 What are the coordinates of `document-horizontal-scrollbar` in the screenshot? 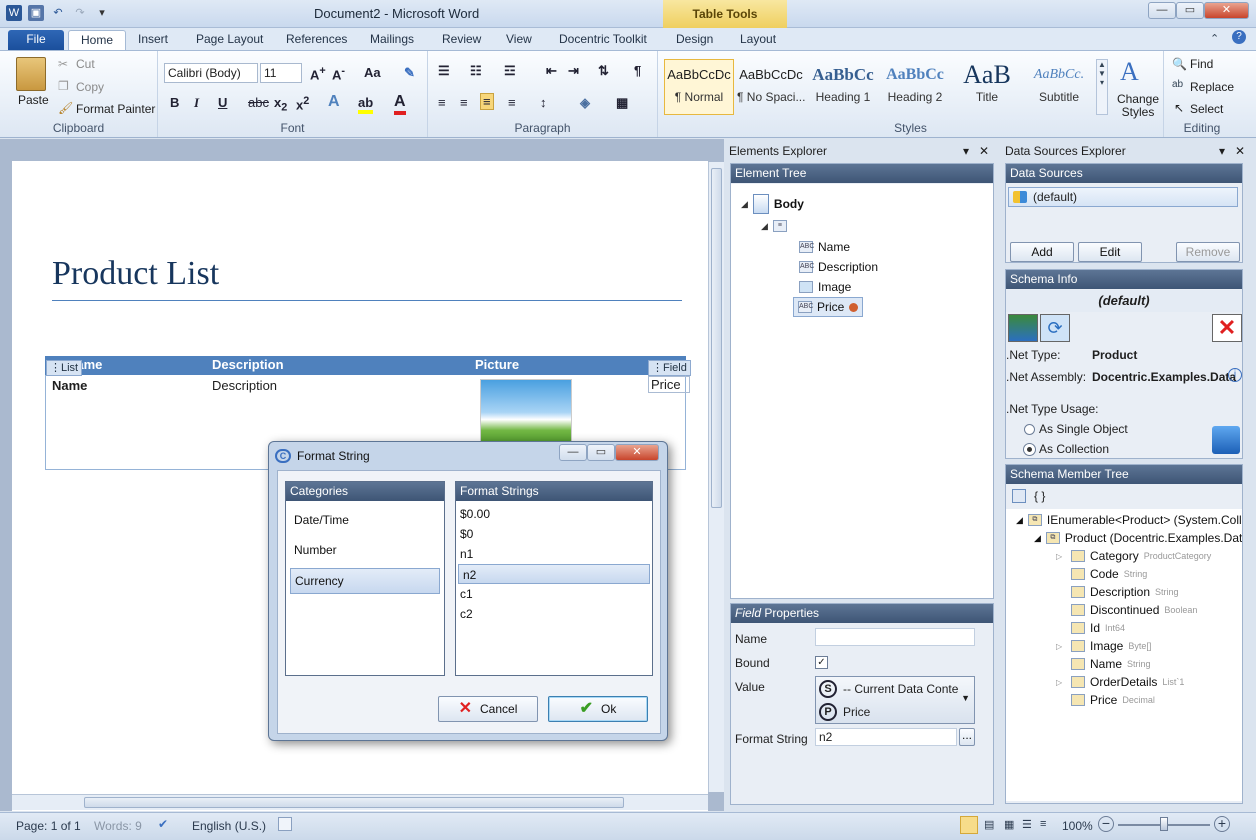 It's located at (360, 802).